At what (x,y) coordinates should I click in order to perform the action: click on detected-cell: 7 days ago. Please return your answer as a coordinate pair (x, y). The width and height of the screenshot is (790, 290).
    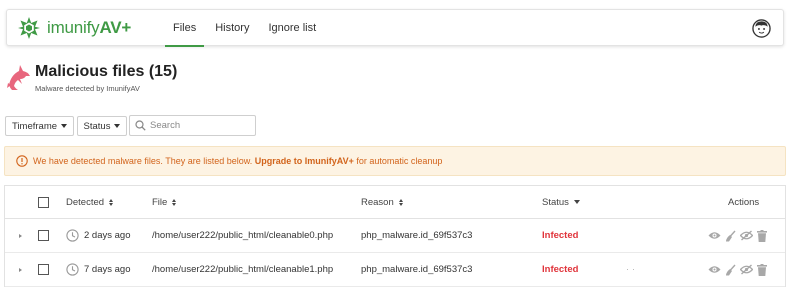
    Looking at the image, I should click on (98, 269).